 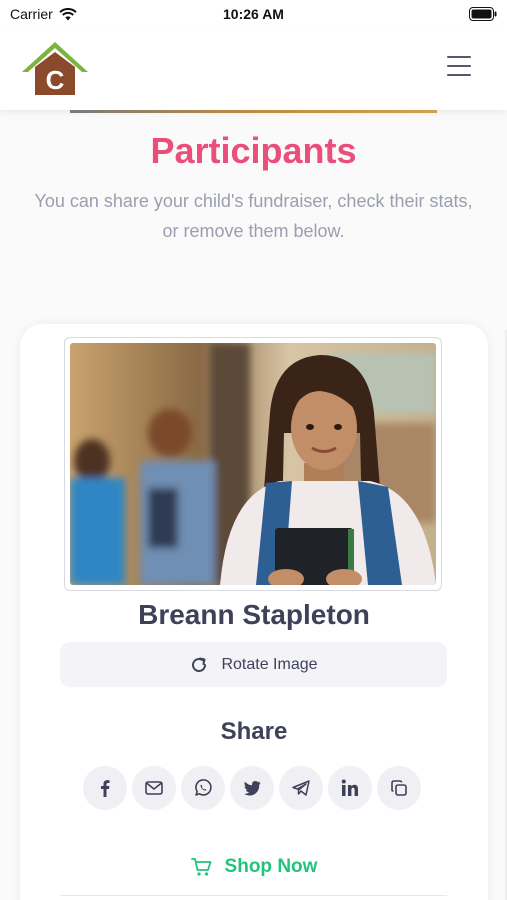 I want to click on email-icon, so click(x=154, y=788).